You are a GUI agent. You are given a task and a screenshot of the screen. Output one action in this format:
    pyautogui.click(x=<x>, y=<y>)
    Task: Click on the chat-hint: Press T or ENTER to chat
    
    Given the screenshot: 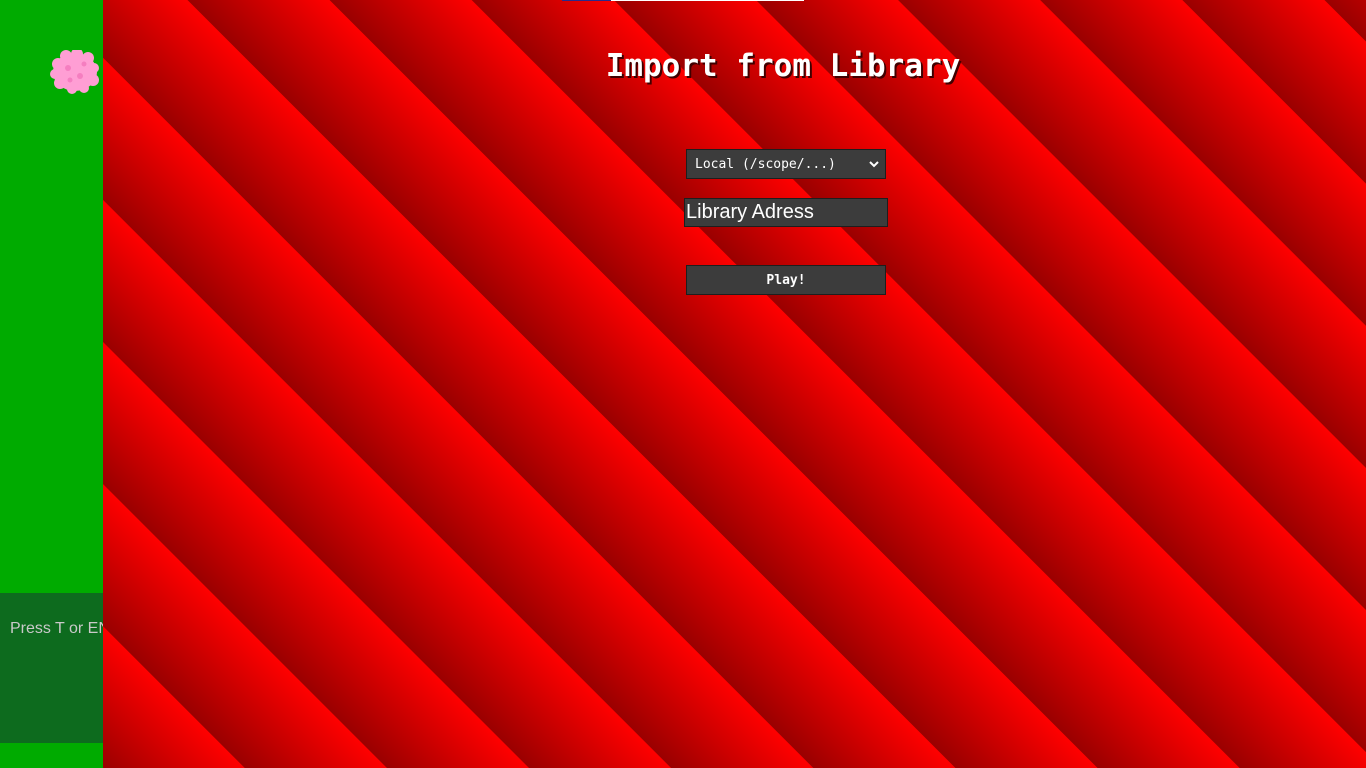 What is the action you would take?
    pyautogui.click(x=56, y=628)
    